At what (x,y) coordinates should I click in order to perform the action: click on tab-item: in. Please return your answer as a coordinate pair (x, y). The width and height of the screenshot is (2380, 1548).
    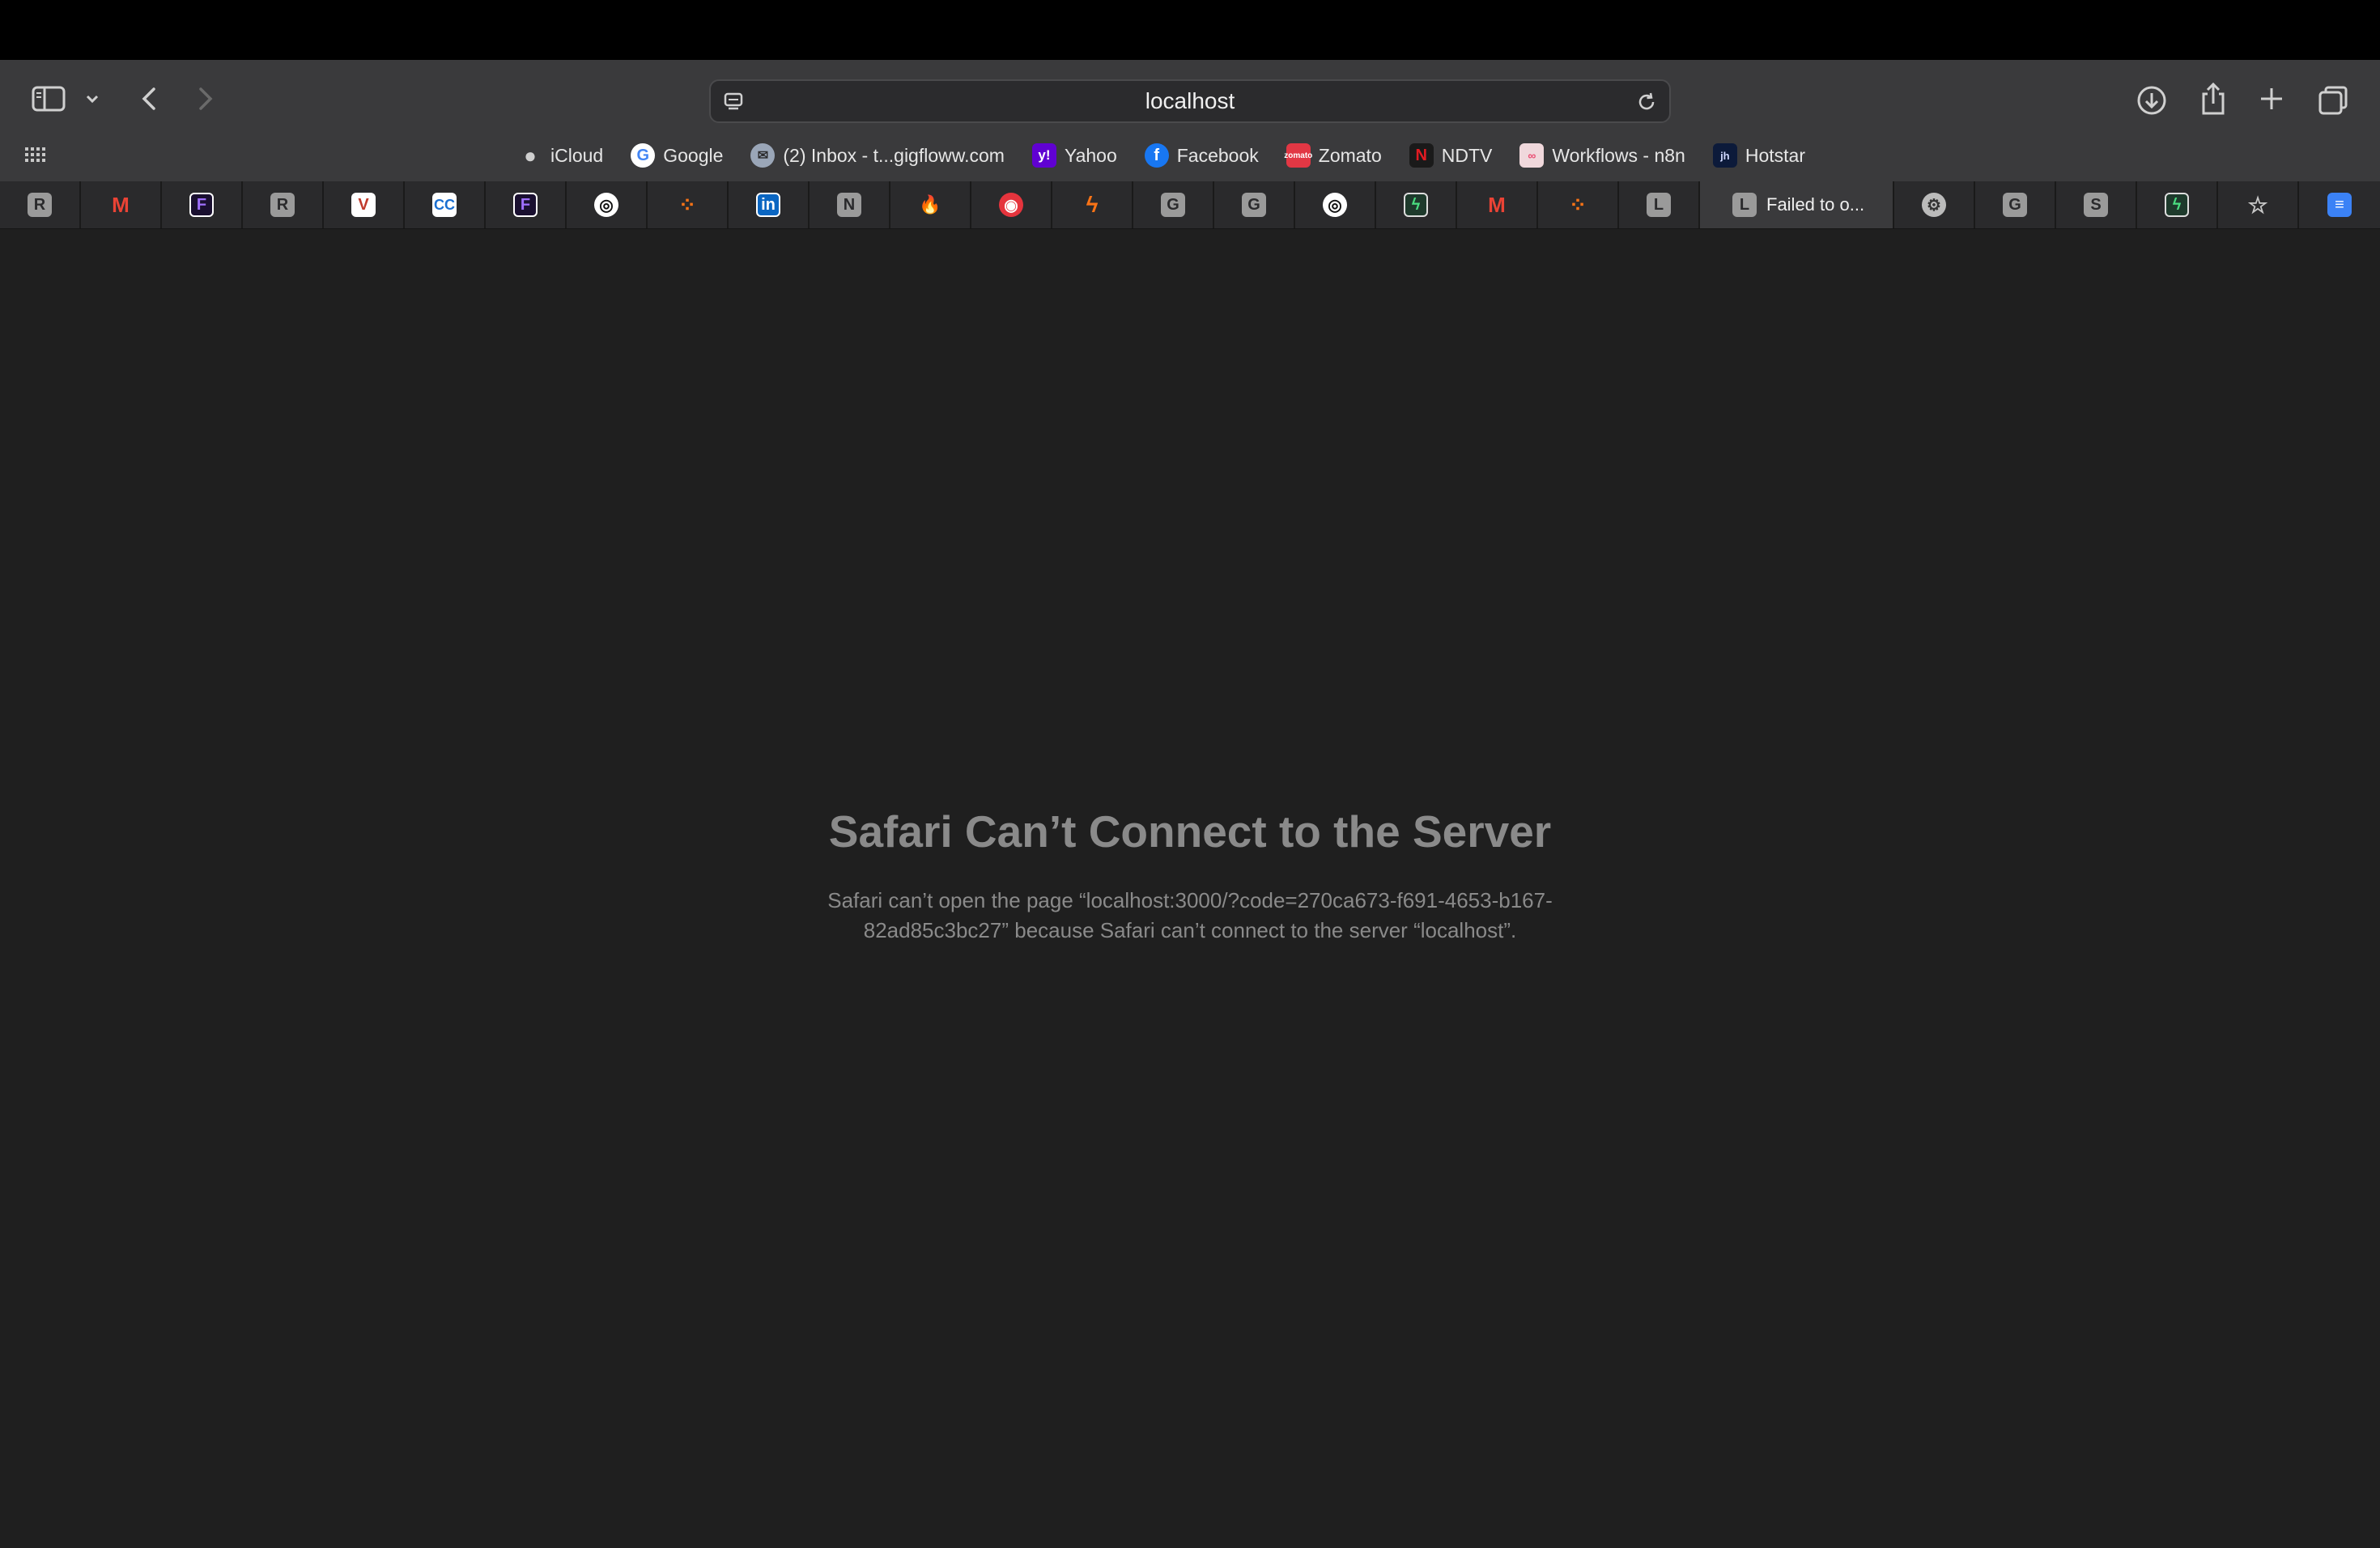
    Looking at the image, I should click on (770, 205).